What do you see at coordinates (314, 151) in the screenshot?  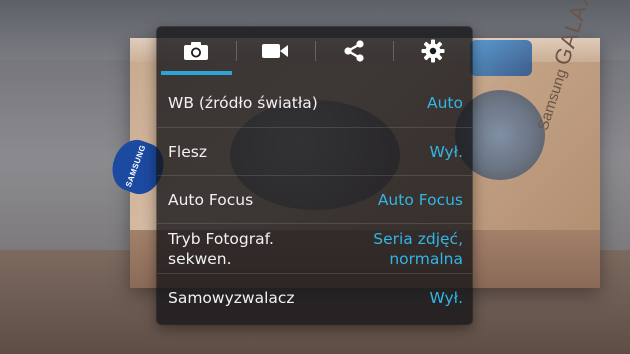 I see `setting-flash: Flesz Wył.` at bounding box center [314, 151].